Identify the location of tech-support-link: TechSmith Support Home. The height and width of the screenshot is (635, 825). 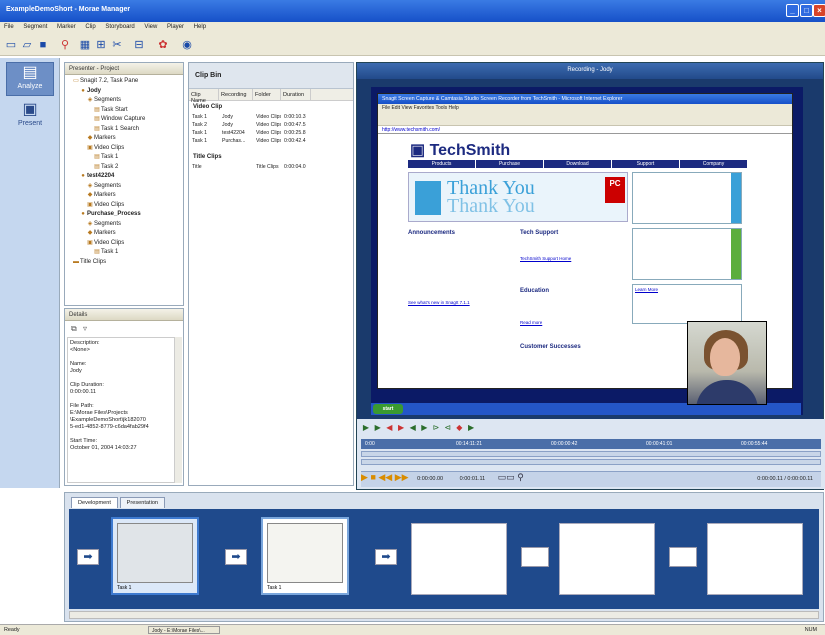
(546, 258).